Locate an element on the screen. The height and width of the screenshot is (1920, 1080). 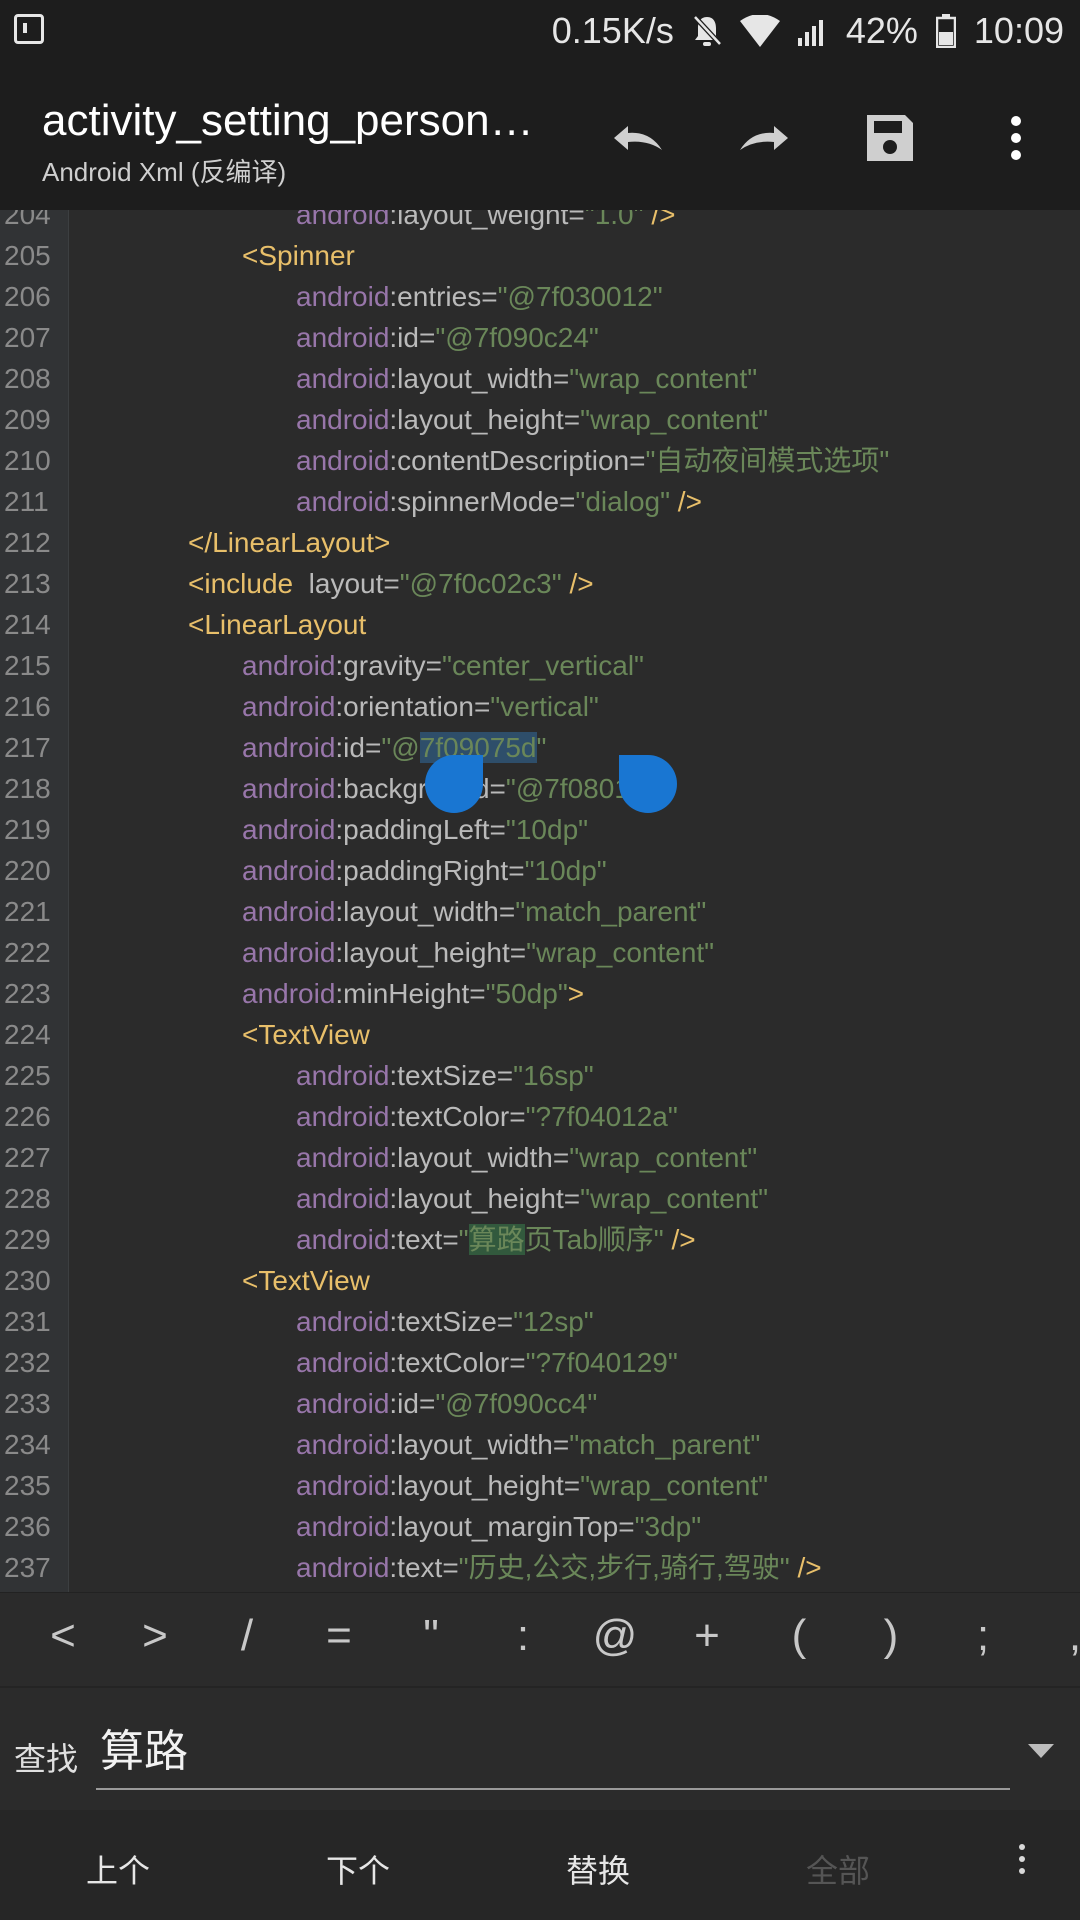
code-line: 224 <TextView is located at coordinates (540, 1034).